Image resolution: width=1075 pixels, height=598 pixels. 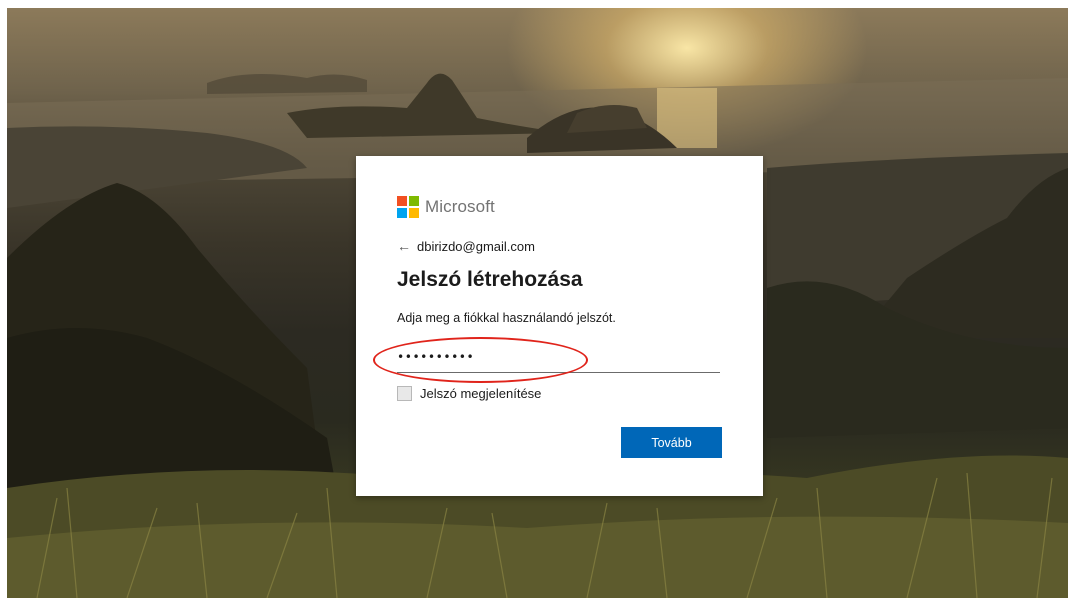 I want to click on show-password-label: Jelszó megjelenítése, so click(x=481, y=393).